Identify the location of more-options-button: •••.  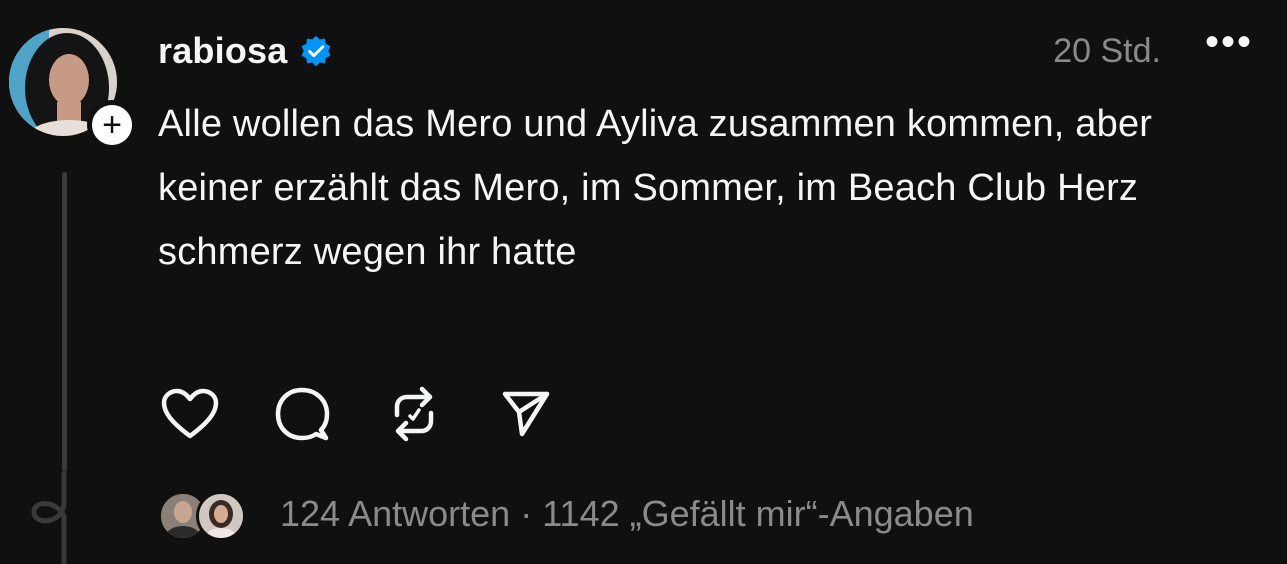
(1229, 42).